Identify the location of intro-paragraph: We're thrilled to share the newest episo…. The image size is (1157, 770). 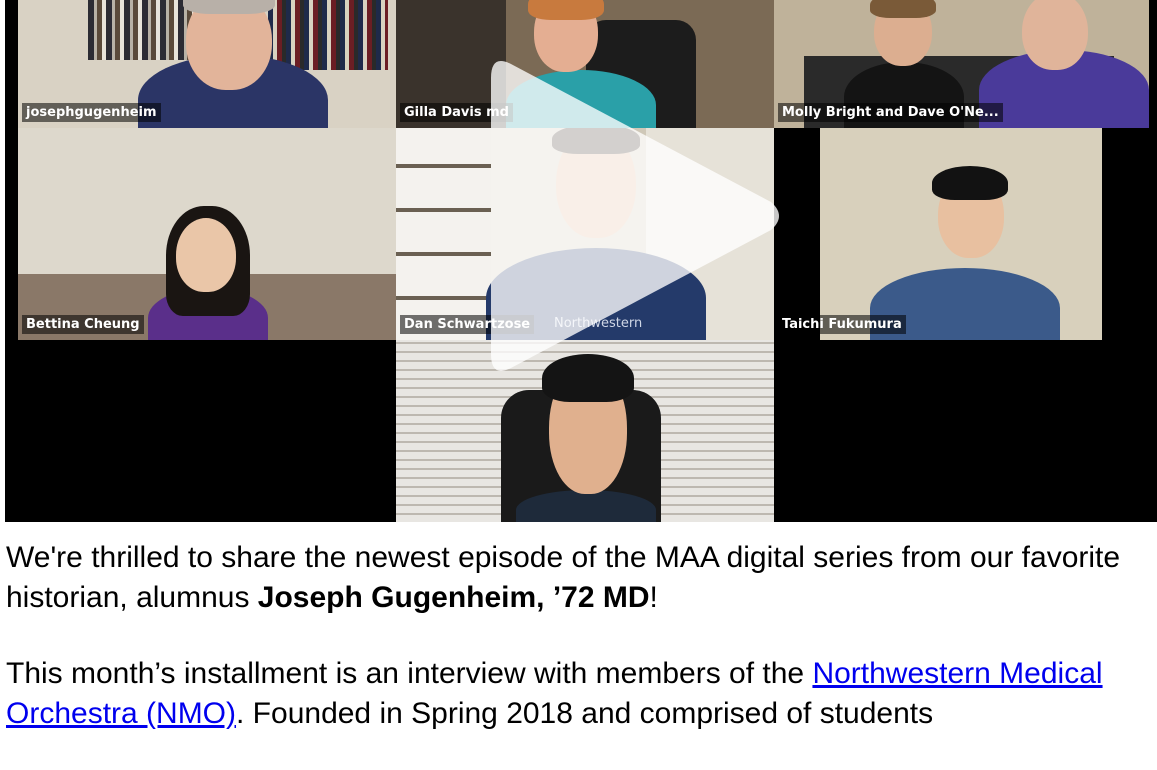
(580, 578).